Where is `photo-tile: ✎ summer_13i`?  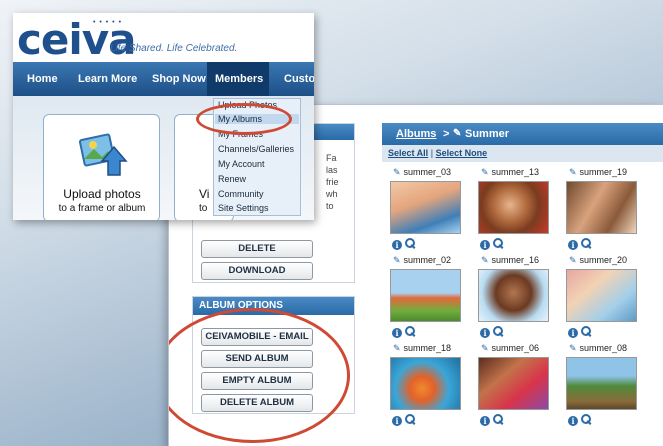 photo-tile: ✎ summer_13i is located at coordinates (518, 214).